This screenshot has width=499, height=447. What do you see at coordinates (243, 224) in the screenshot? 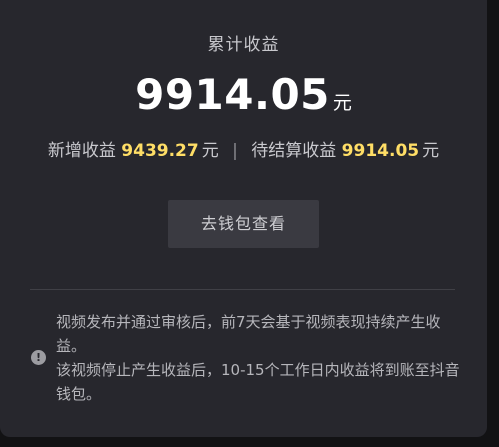
I see `view-wallet-button: 去钱包查看` at bounding box center [243, 224].